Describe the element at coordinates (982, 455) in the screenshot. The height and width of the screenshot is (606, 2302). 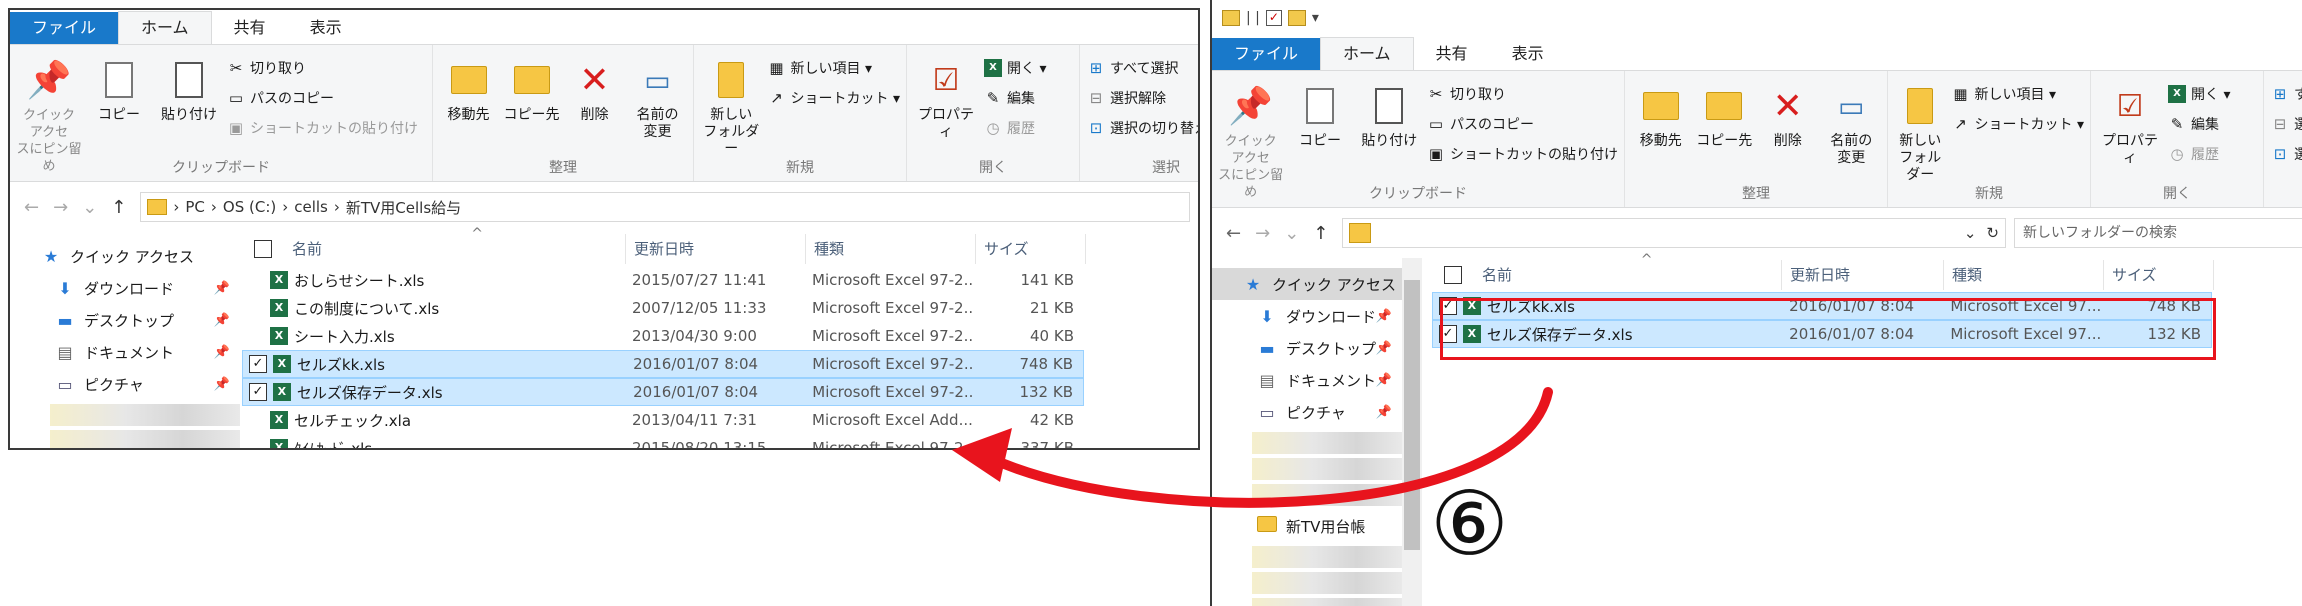
I see `arrow-head` at that location.